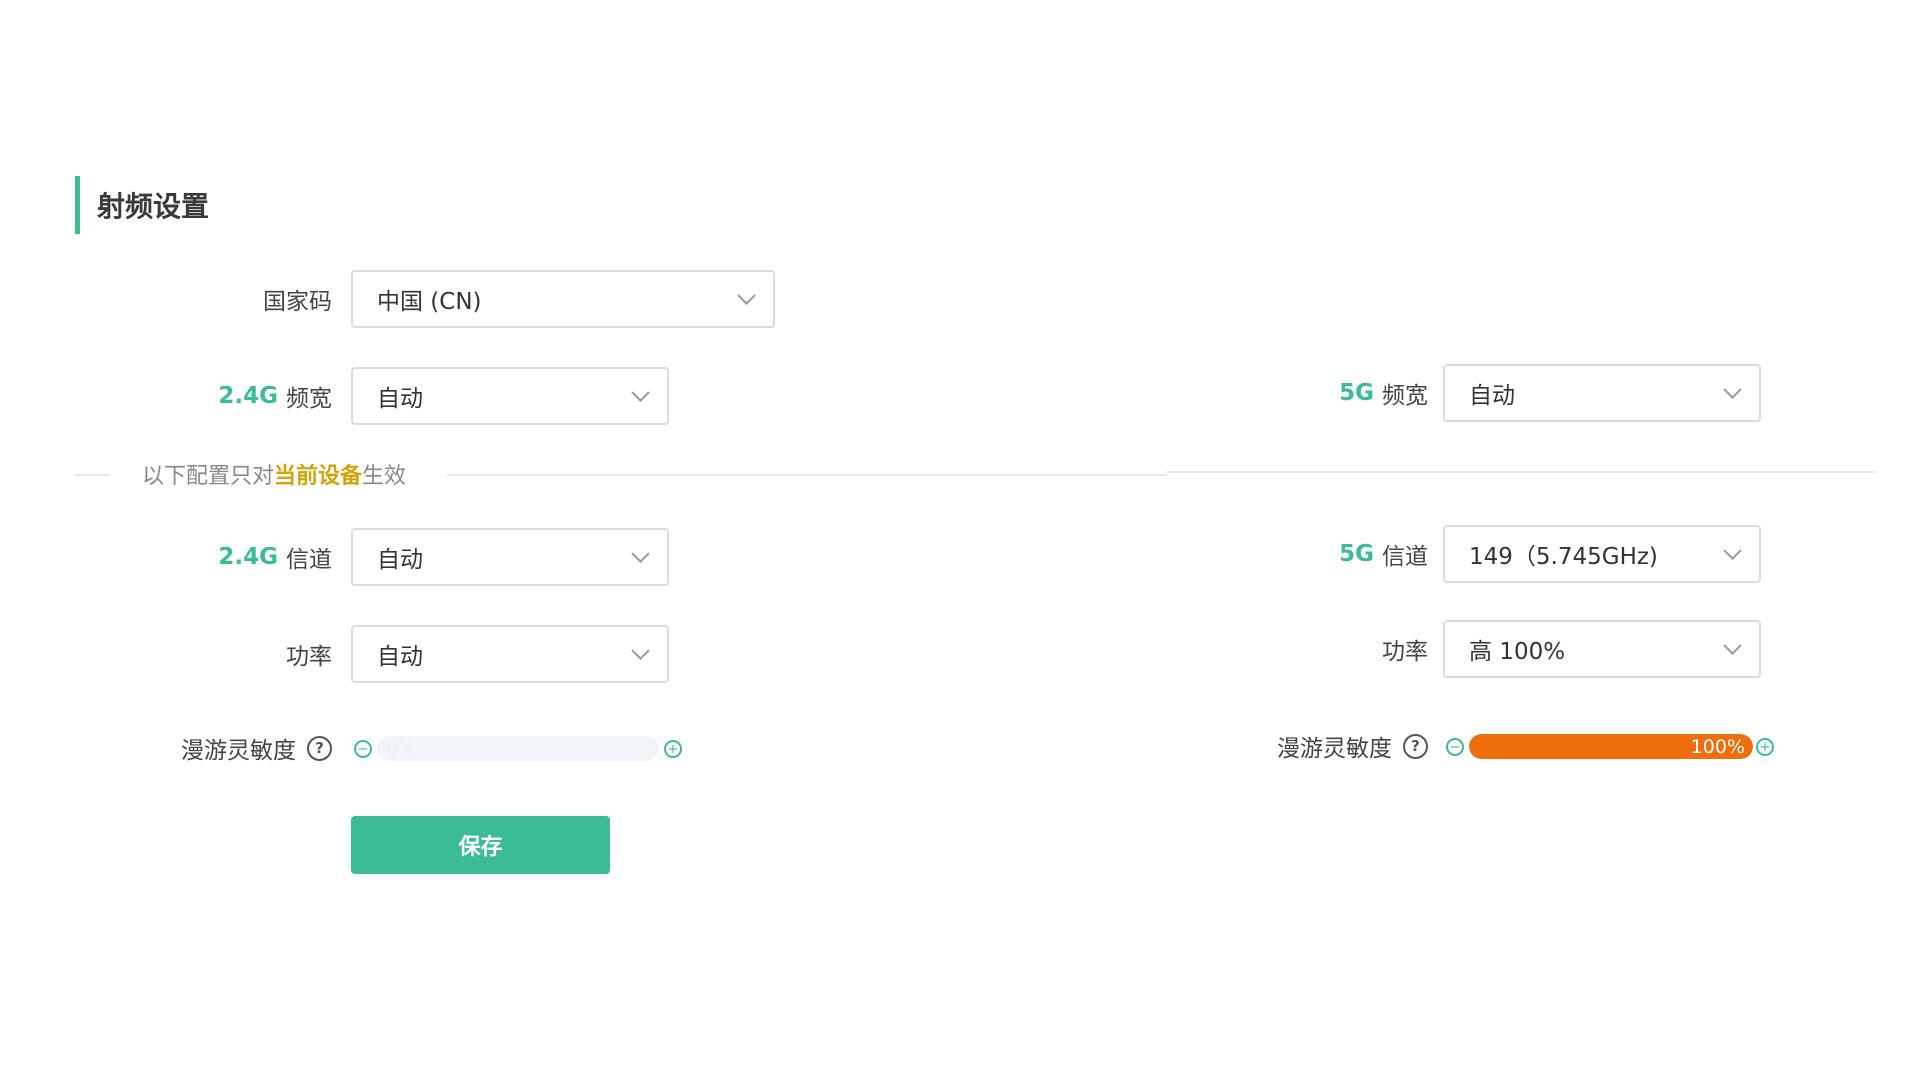 The image size is (1920, 1080). I want to click on band24-width-select: 自动, so click(510, 396).